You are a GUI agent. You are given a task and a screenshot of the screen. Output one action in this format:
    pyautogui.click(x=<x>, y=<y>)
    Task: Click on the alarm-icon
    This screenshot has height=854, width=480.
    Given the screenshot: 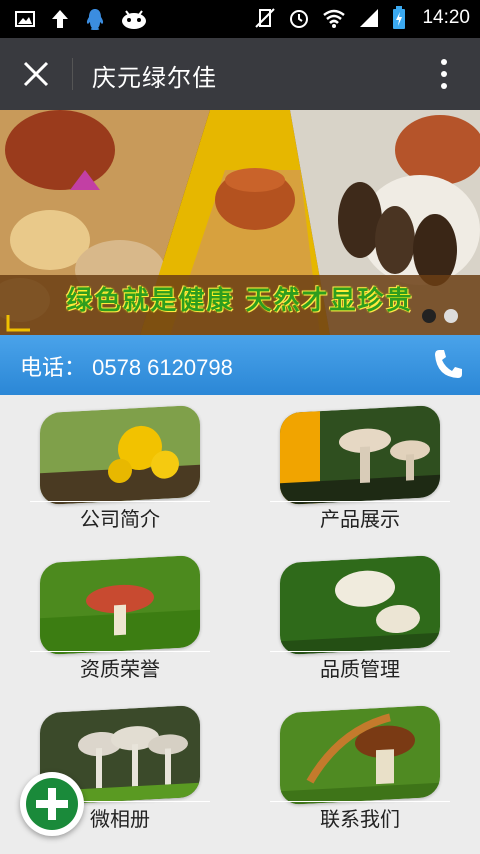 What is the action you would take?
    pyautogui.click(x=299, y=19)
    